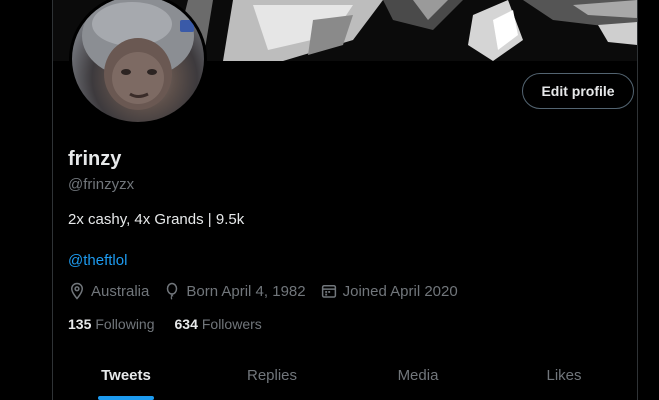 This screenshot has width=659, height=400. What do you see at coordinates (400, 291) in the screenshot?
I see `joined-text: Joined April 2020` at bounding box center [400, 291].